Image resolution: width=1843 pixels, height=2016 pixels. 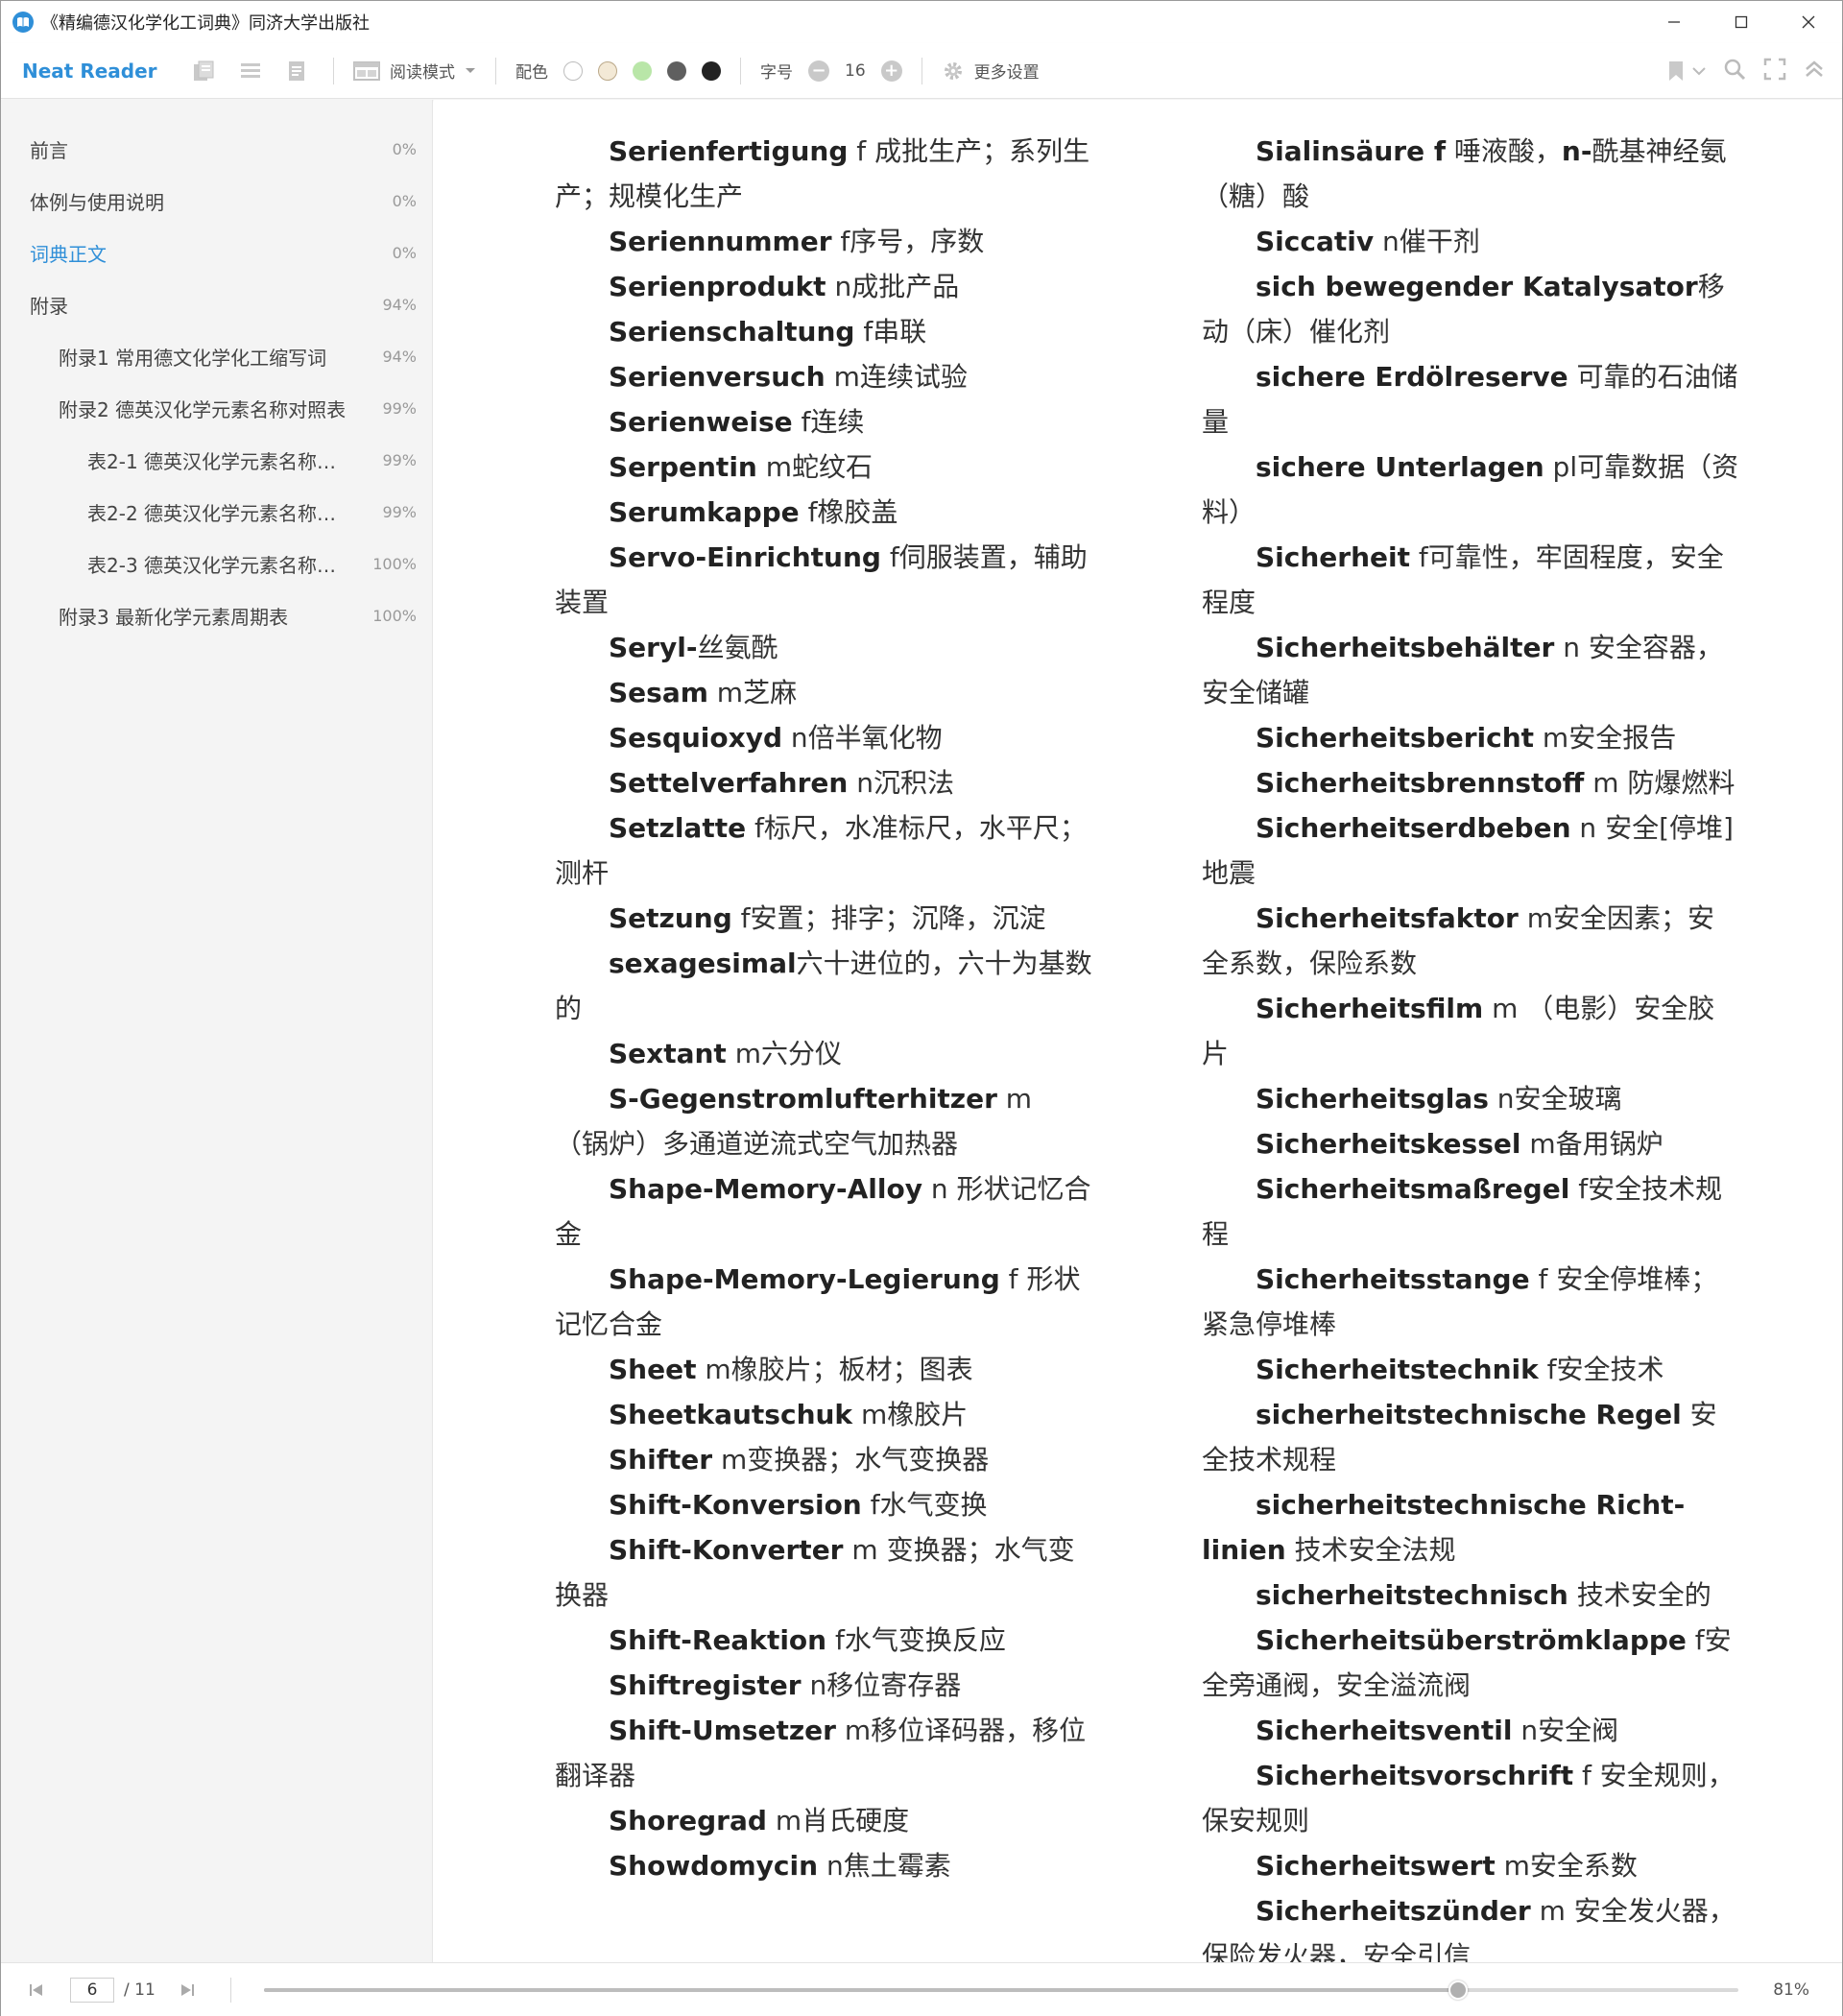 What do you see at coordinates (1814, 71) in the screenshot?
I see `collapse-toolbar-button` at bounding box center [1814, 71].